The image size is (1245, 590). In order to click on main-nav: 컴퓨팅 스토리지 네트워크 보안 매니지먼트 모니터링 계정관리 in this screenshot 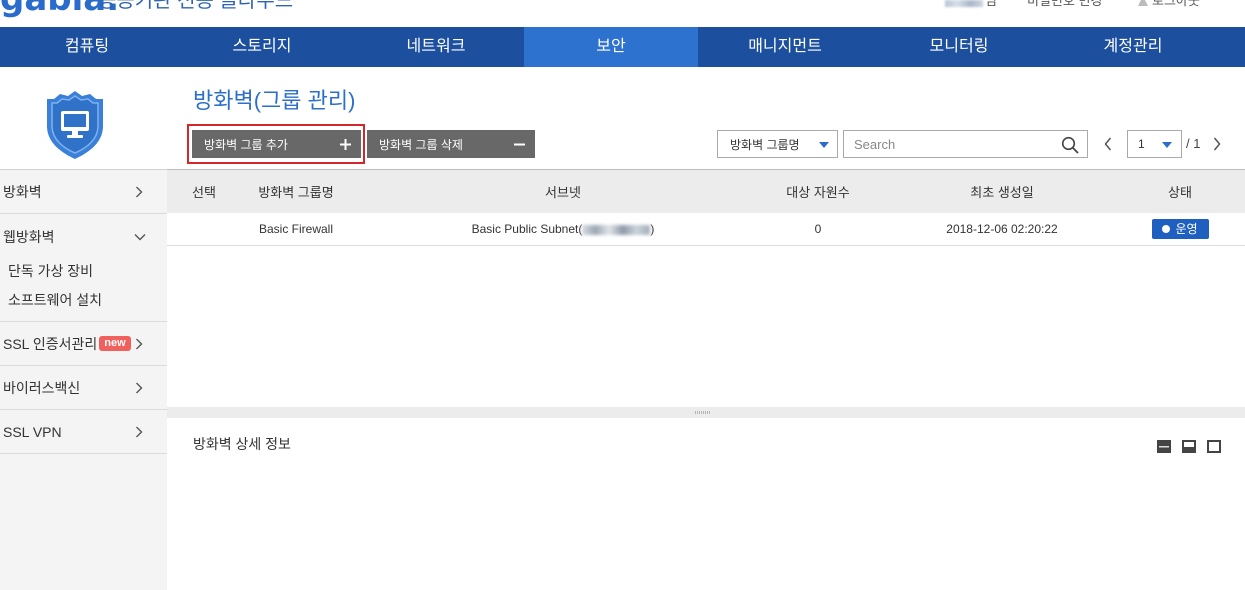, I will do `click(622, 47)`.